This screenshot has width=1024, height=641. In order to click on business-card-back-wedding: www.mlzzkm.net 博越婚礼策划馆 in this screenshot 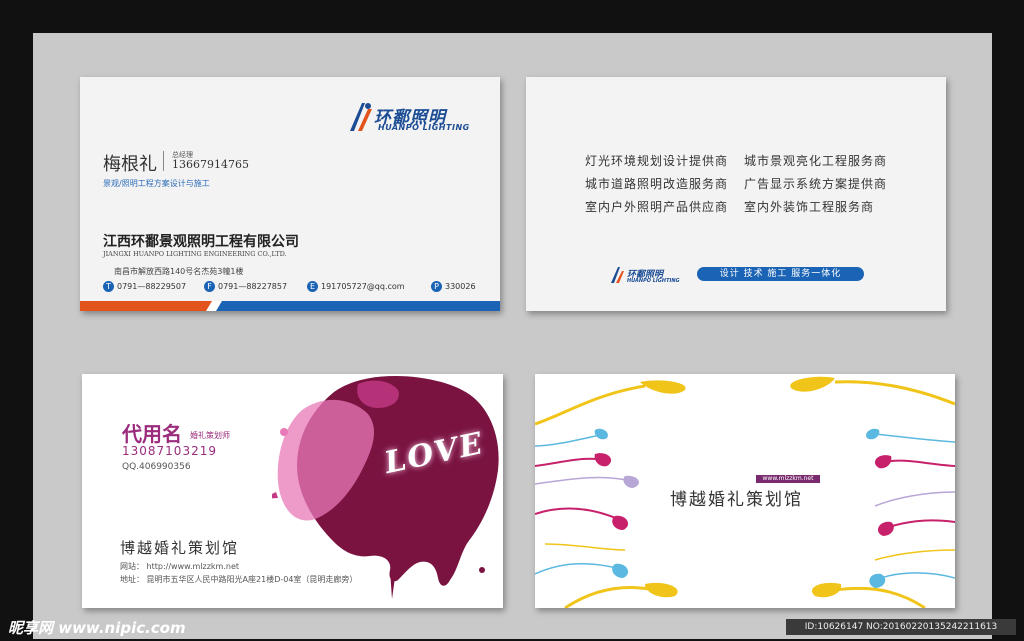, I will do `click(745, 491)`.